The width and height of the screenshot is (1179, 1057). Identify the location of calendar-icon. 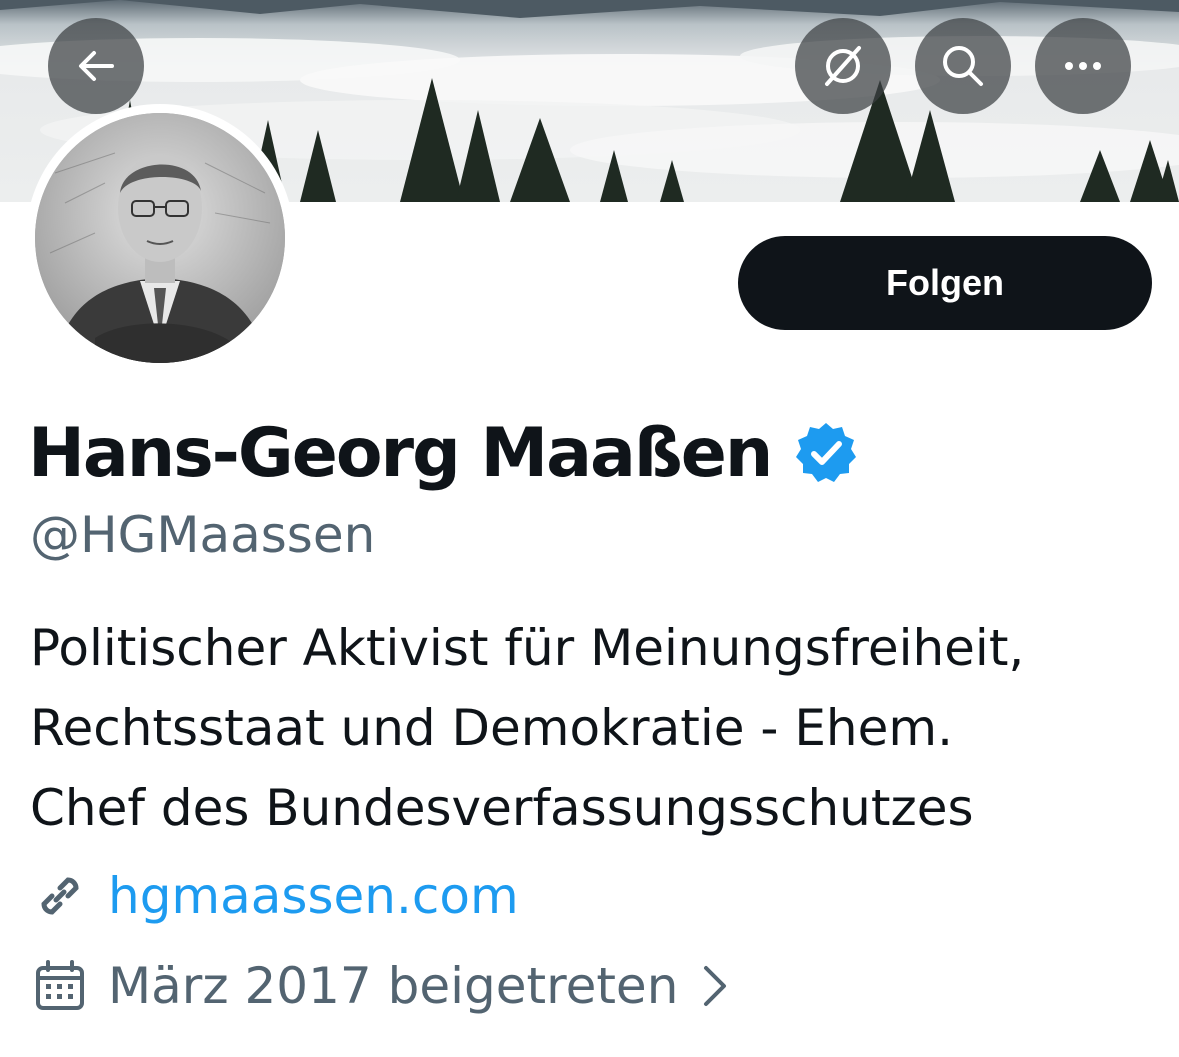
(60, 985).